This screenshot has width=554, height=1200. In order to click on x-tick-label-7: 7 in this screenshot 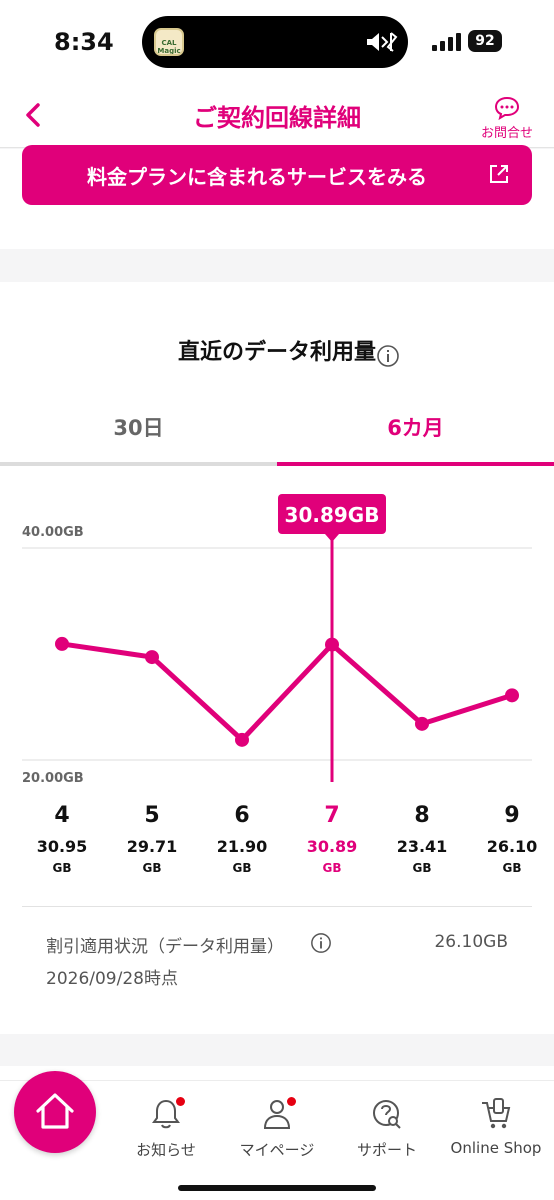, I will do `click(331, 815)`.